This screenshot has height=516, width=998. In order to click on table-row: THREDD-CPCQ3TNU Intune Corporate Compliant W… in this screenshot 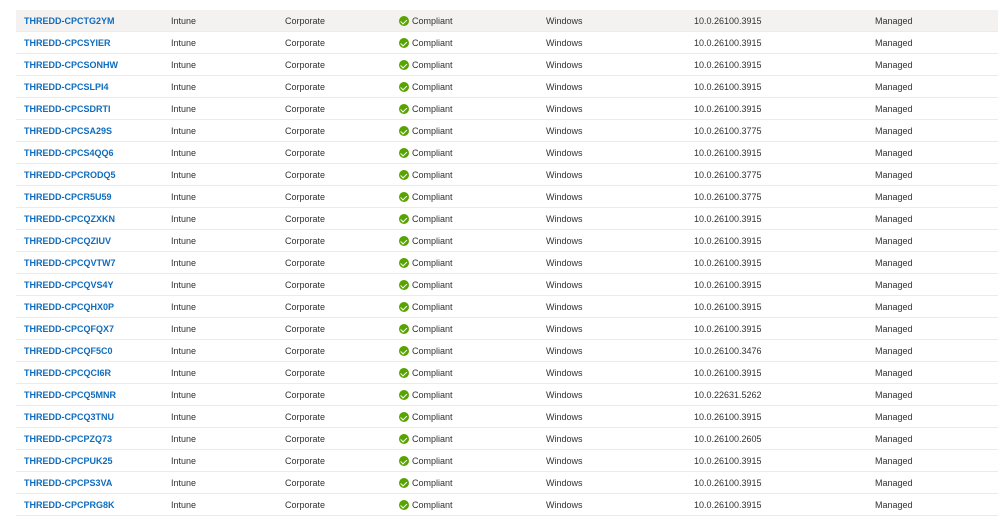, I will do `click(507, 417)`.